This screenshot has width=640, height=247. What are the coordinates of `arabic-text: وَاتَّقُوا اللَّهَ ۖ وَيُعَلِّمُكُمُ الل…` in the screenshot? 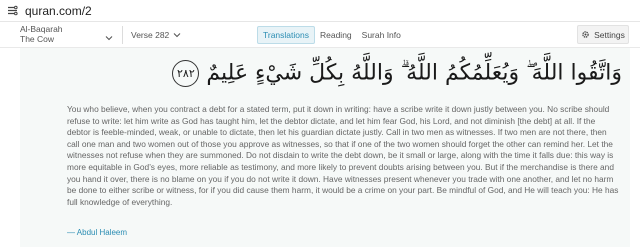 It's located at (414, 73).